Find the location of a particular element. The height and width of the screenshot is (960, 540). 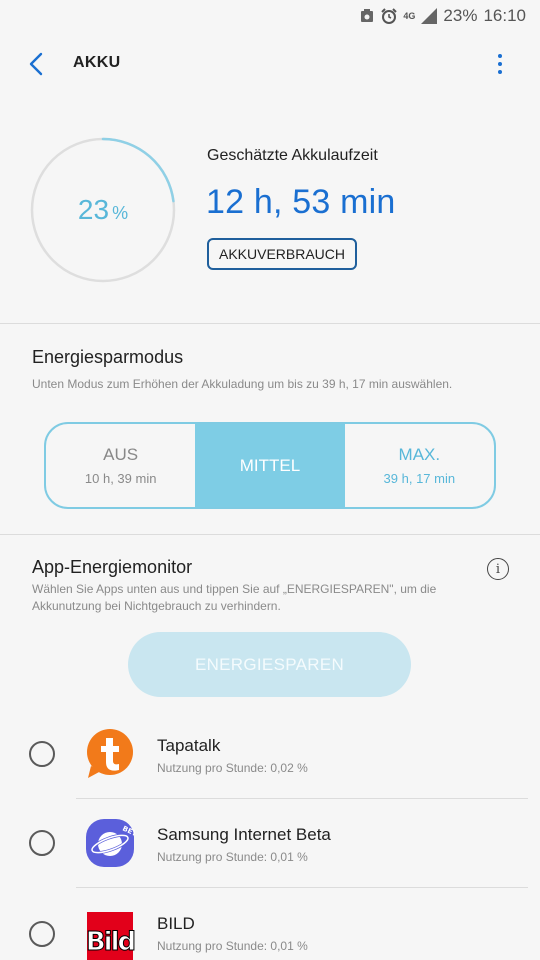

back-button is located at coordinates (36, 64).